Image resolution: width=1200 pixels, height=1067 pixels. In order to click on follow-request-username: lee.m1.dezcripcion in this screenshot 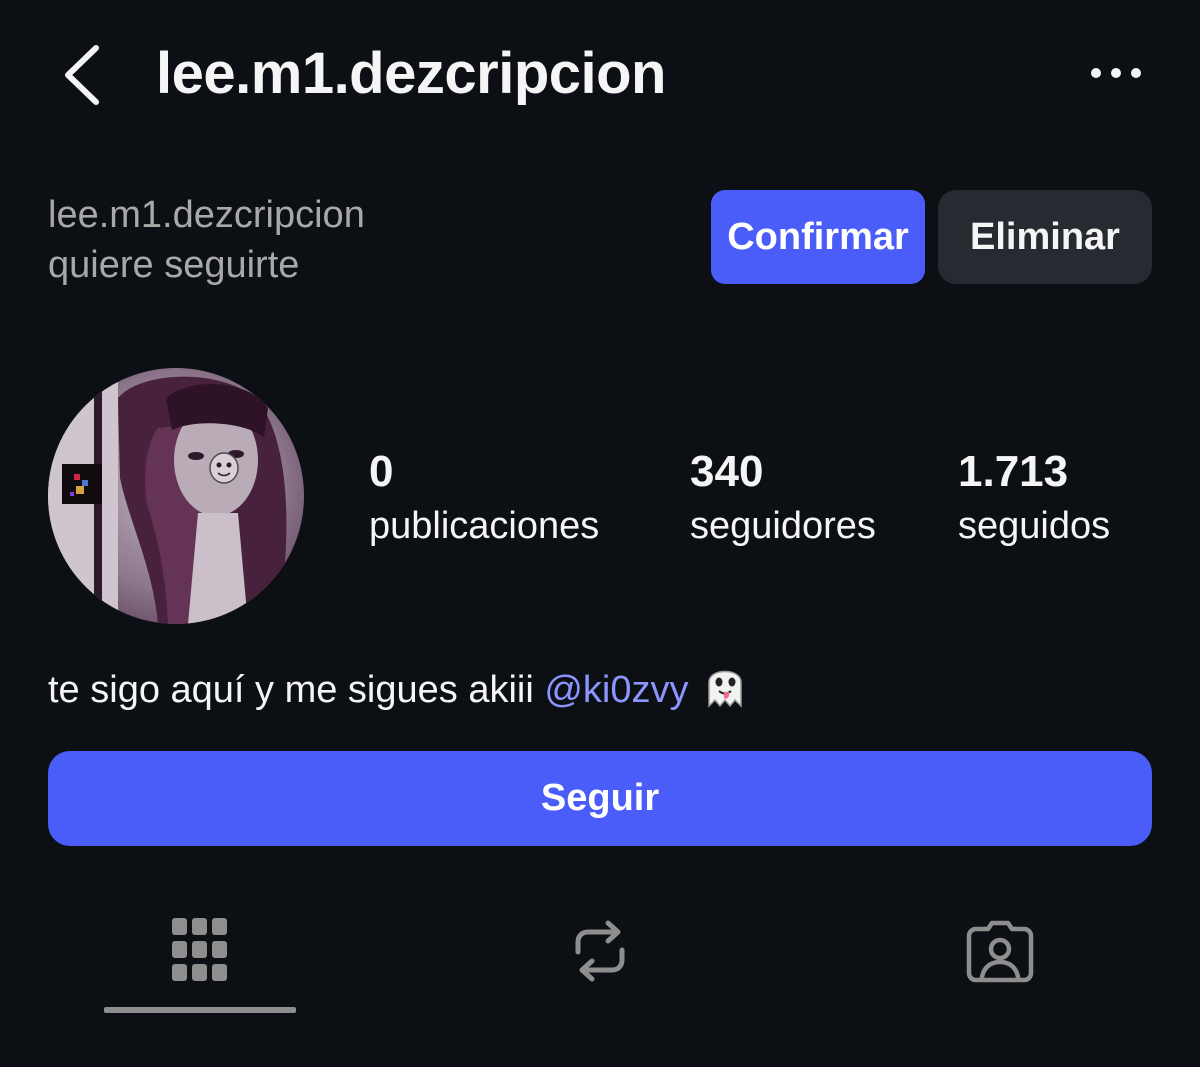, I will do `click(206, 215)`.